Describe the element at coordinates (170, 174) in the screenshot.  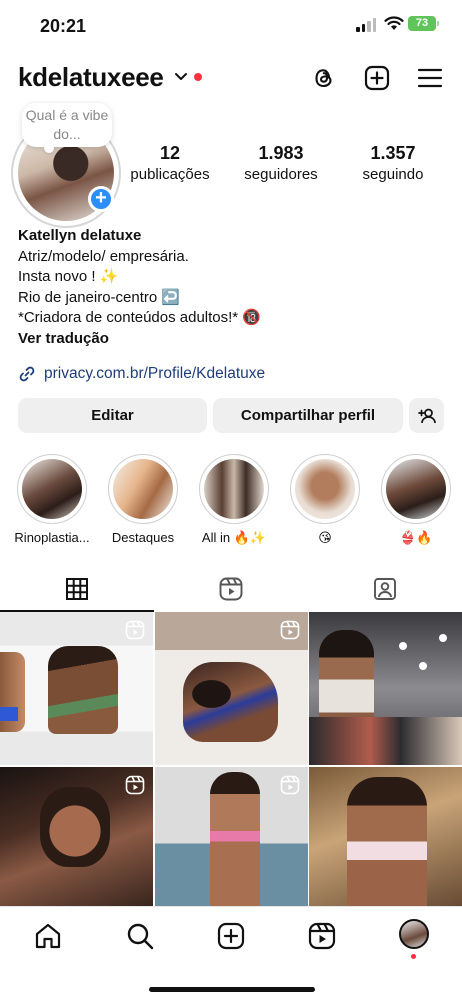
I see `stat-posts-label: publicações` at that location.